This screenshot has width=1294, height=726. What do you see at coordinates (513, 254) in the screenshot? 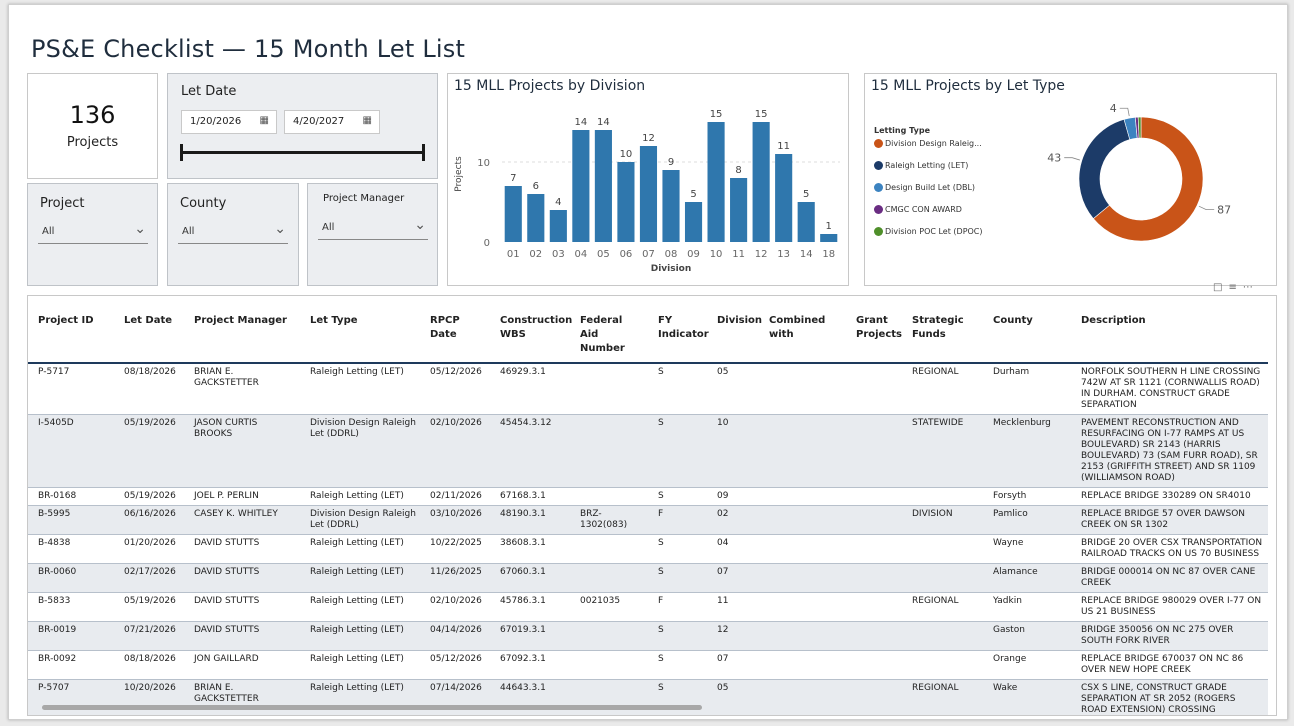
I see `x-tick-label: 01` at bounding box center [513, 254].